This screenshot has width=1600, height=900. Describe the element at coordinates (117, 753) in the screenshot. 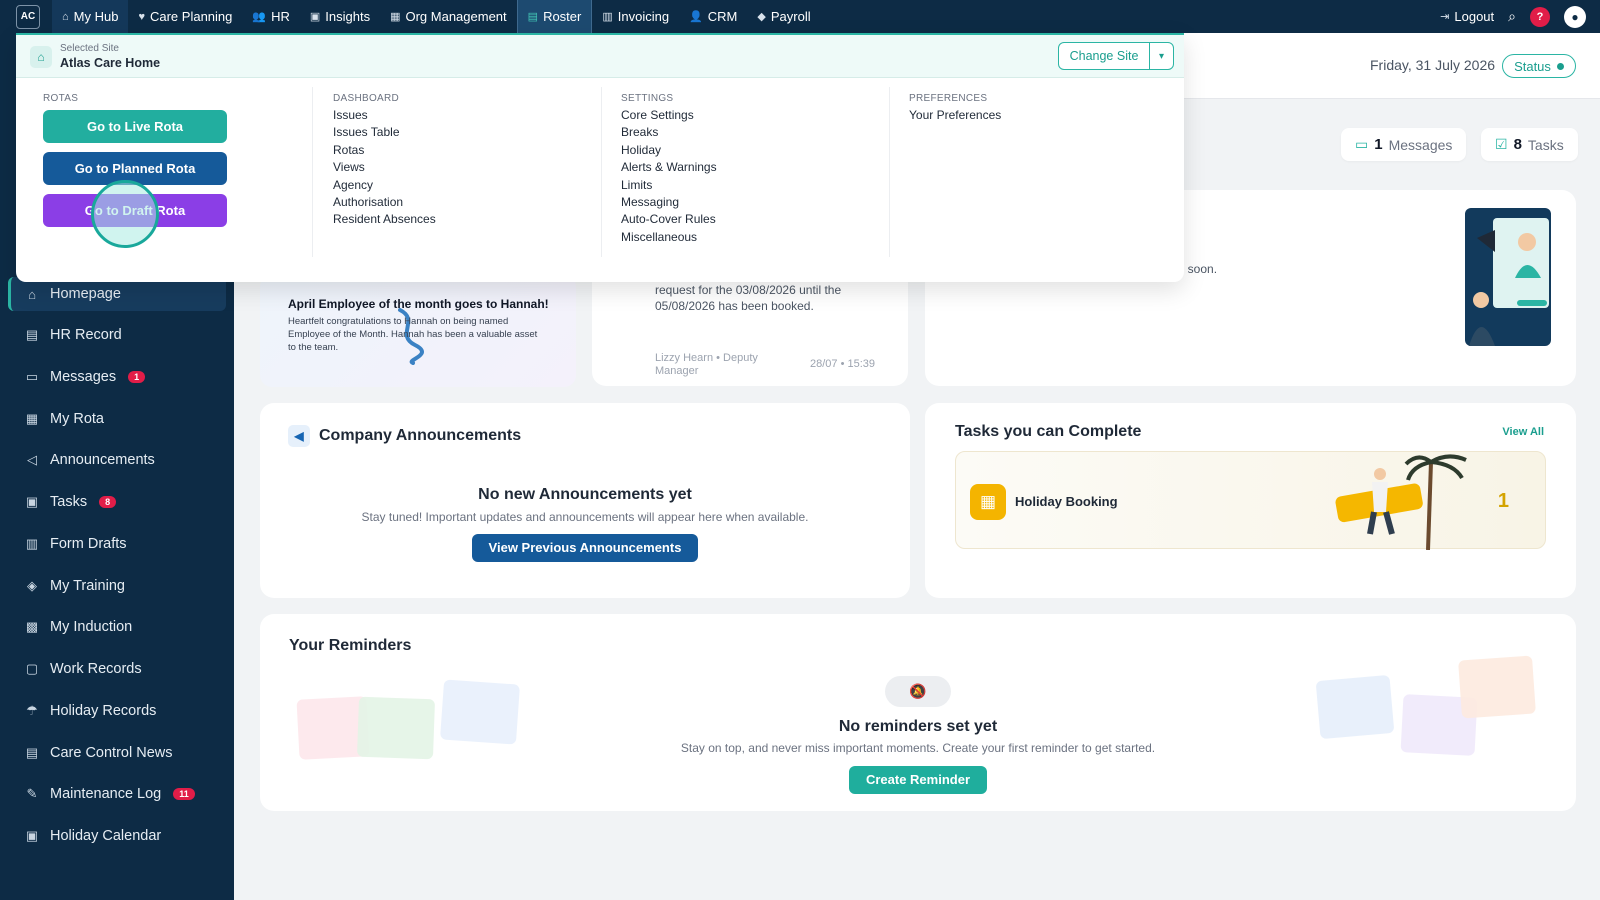

I see `sidebar-item-care-control-news: ▤ Care Control News` at that location.